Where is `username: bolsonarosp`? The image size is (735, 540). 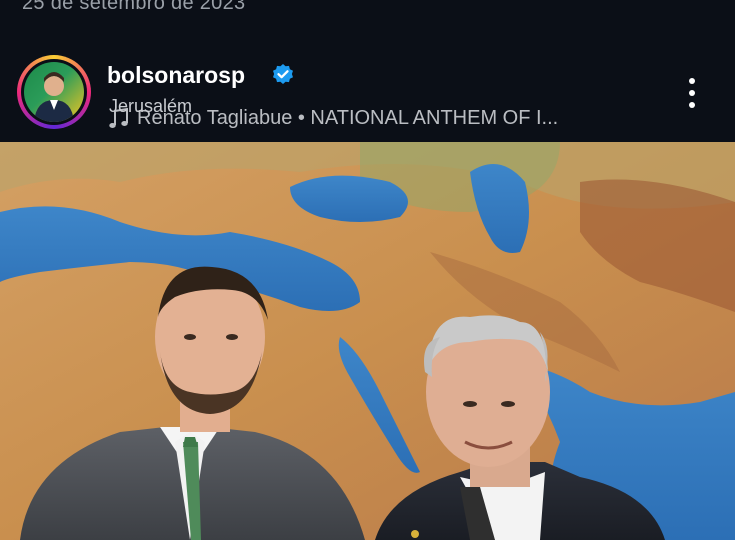 username: bolsonarosp is located at coordinates (176, 75).